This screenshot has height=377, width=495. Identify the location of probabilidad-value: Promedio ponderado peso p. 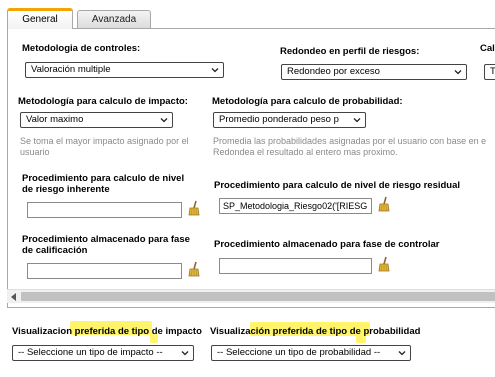
(279, 119).